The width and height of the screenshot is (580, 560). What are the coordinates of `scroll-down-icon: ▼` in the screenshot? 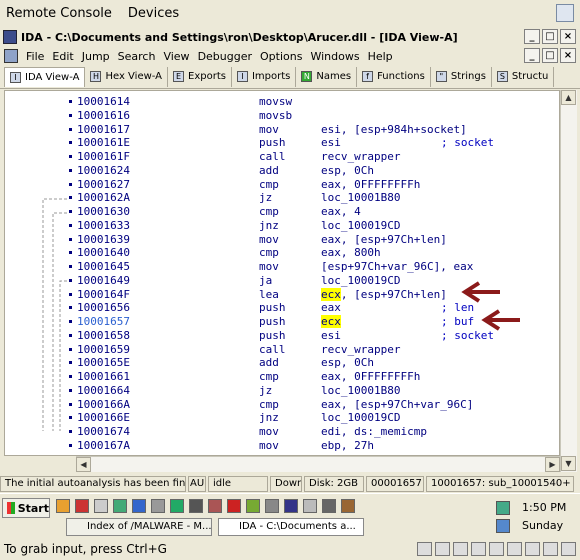 It's located at (568, 463).